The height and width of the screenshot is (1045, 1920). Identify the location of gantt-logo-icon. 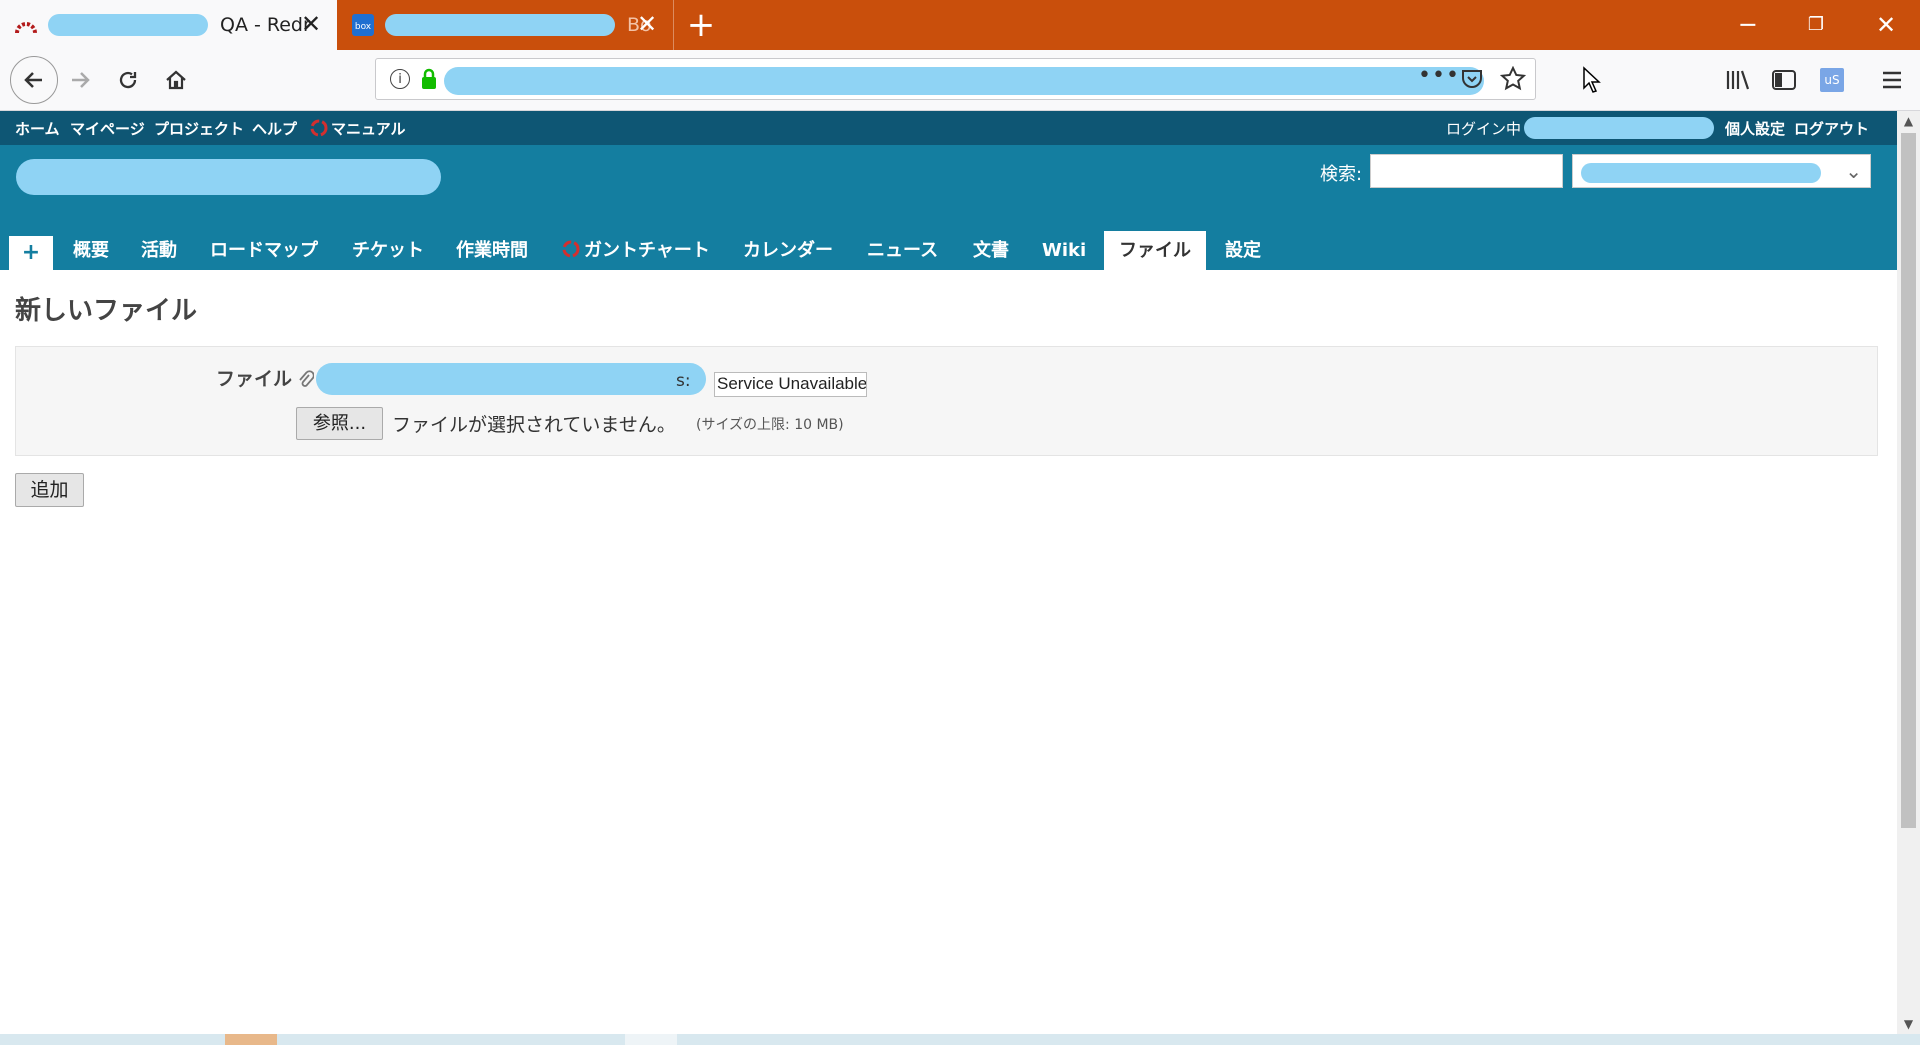
(571, 251).